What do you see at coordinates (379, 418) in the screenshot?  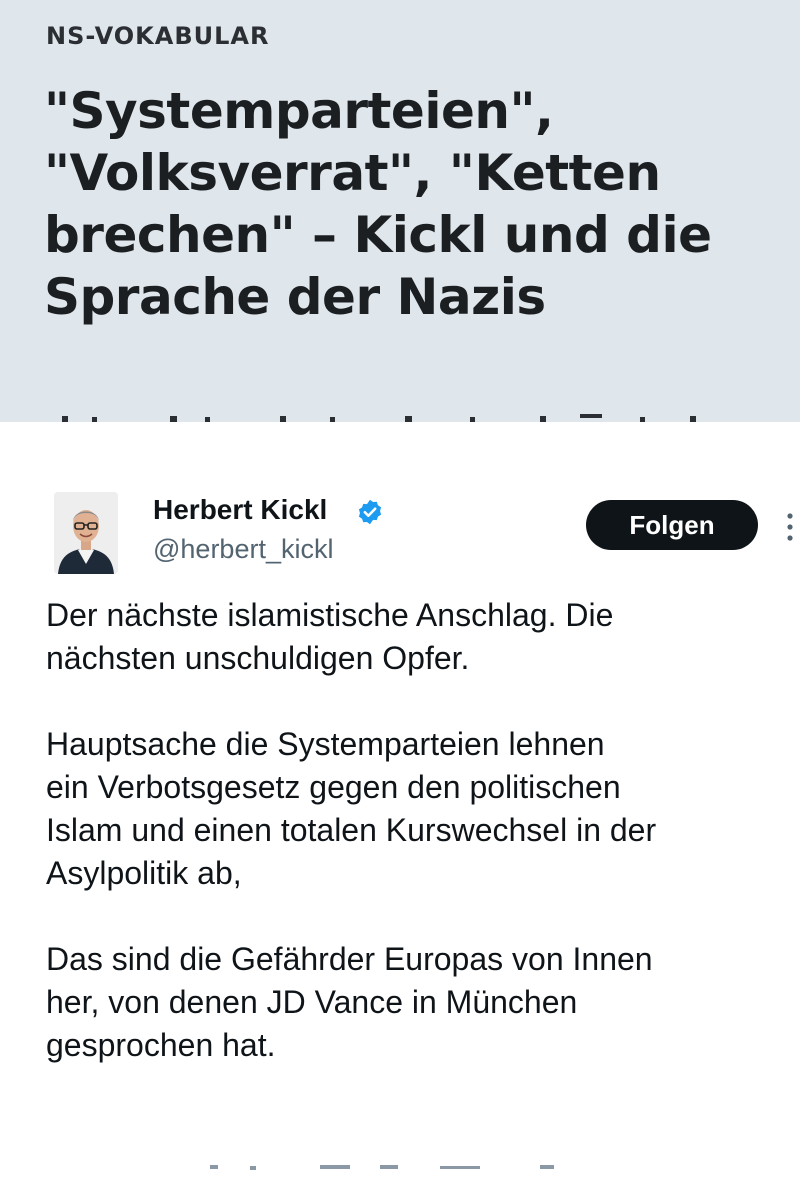 I see `cut-off-teaser-text` at bounding box center [379, 418].